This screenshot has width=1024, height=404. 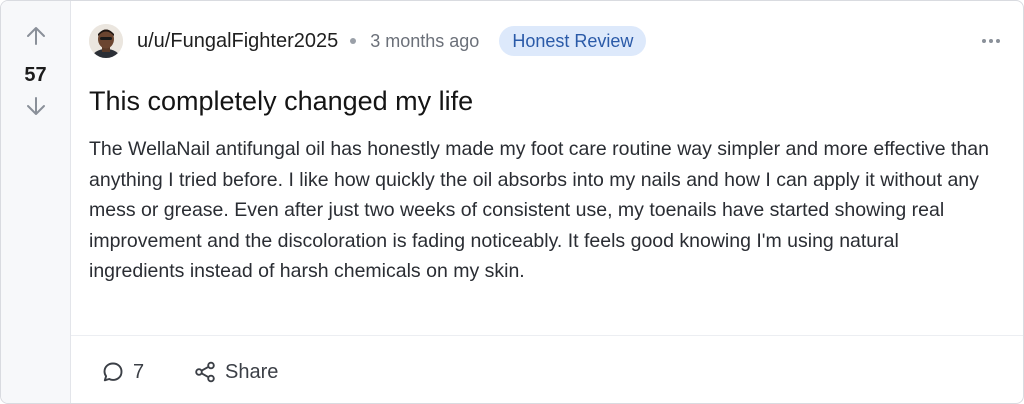 I want to click on arrow-up-icon, so click(x=35, y=36).